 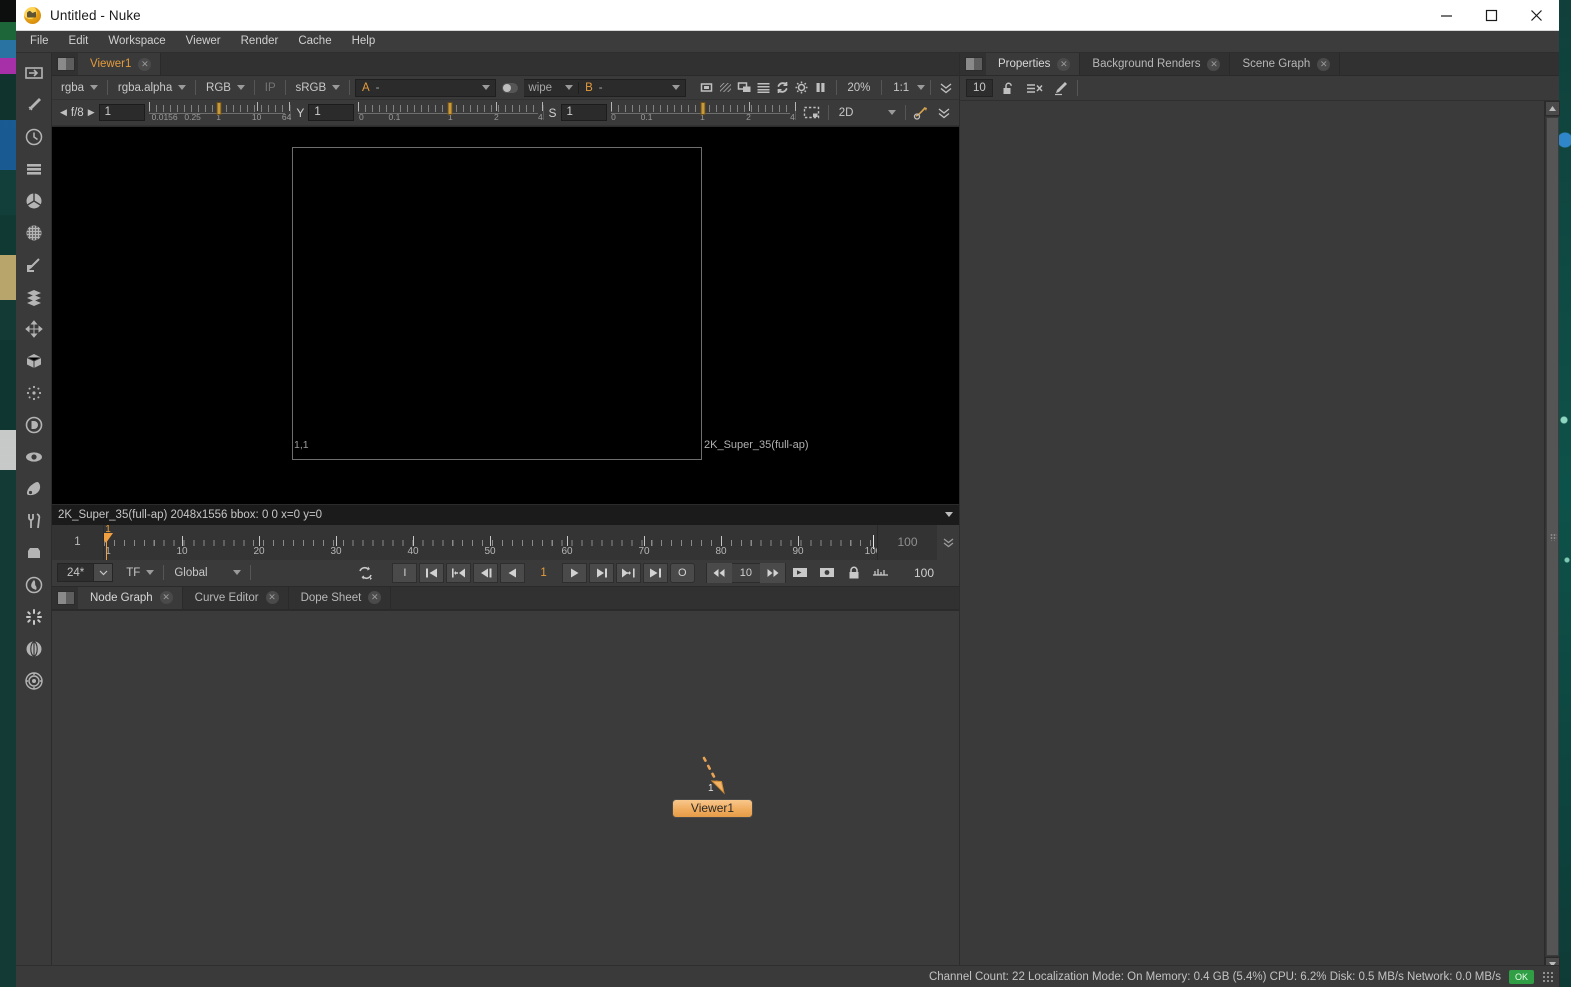 What do you see at coordinates (108, 546) in the screenshot?
I see `playhead` at bounding box center [108, 546].